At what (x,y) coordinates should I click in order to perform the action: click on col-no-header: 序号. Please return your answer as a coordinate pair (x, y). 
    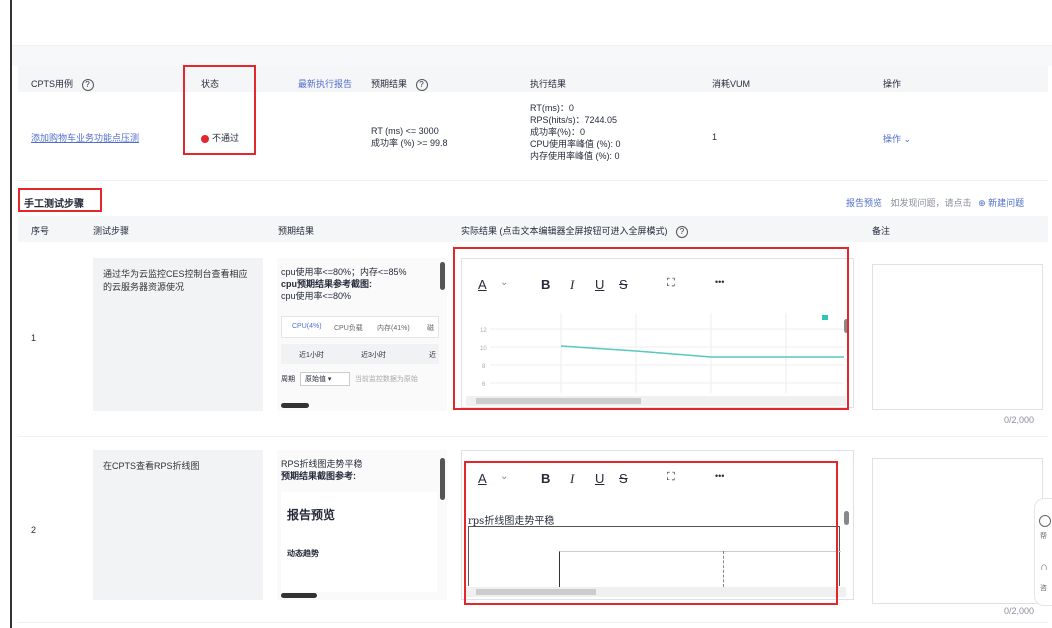
    Looking at the image, I should click on (40, 231).